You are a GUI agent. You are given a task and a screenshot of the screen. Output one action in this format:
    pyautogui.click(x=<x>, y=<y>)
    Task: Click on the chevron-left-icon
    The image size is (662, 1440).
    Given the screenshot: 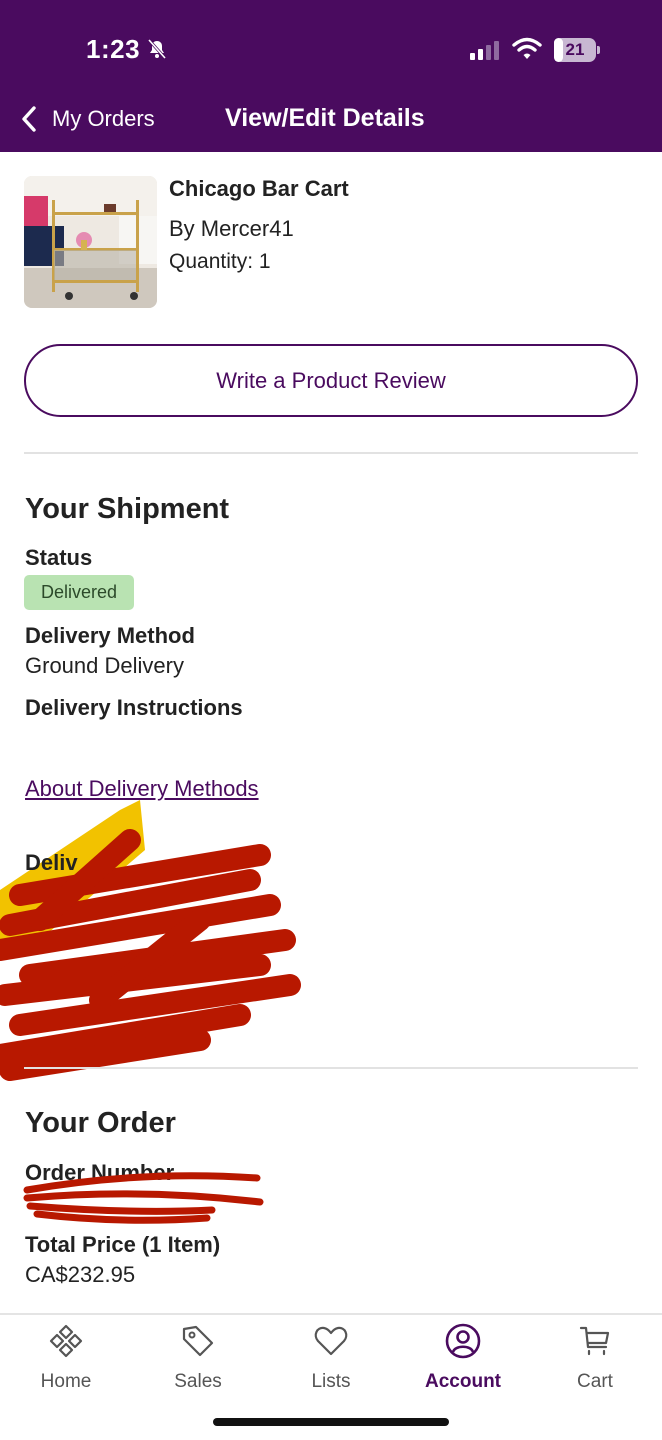 What is the action you would take?
    pyautogui.click(x=29, y=119)
    